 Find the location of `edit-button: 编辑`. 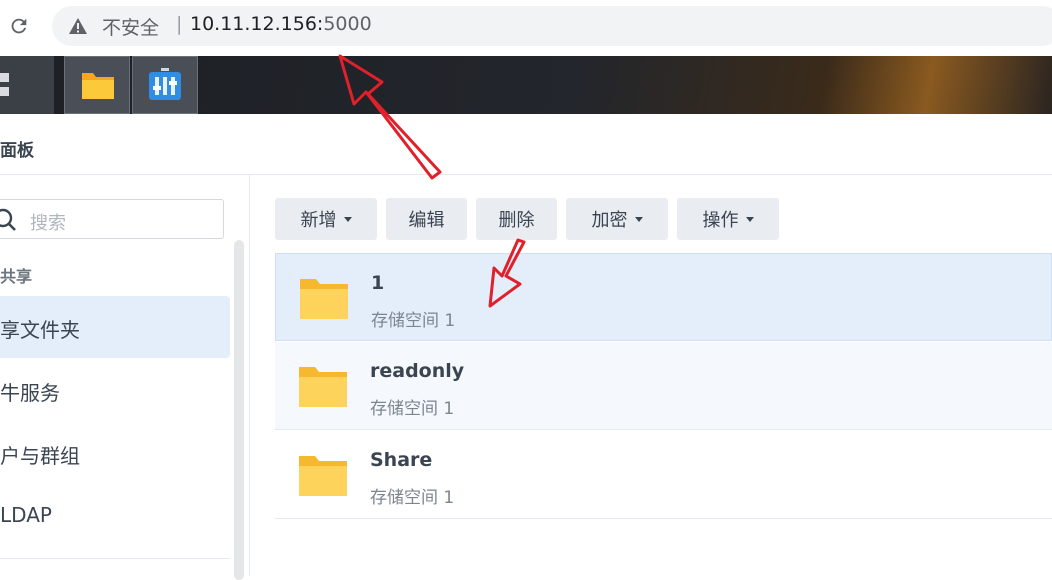

edit-button: 编辑 is located at coordinates (426, 219).